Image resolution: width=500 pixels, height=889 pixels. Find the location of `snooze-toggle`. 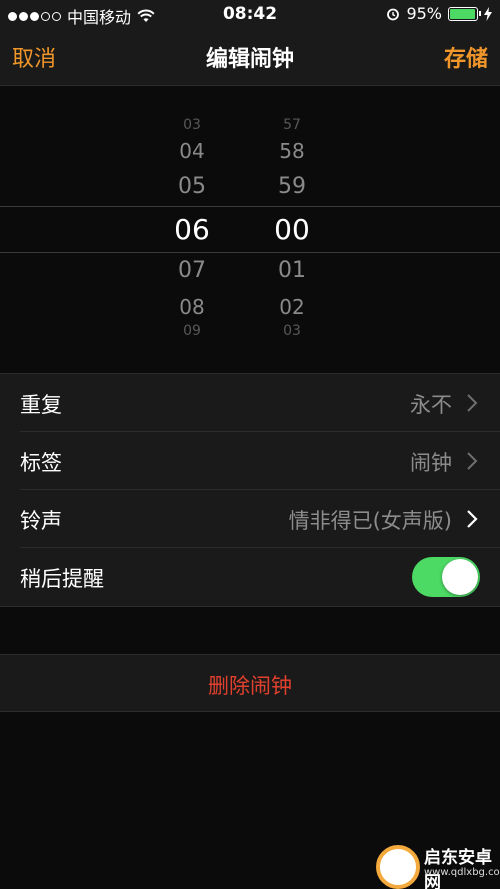

snooze-toggle is located at coordinates (446, 577).